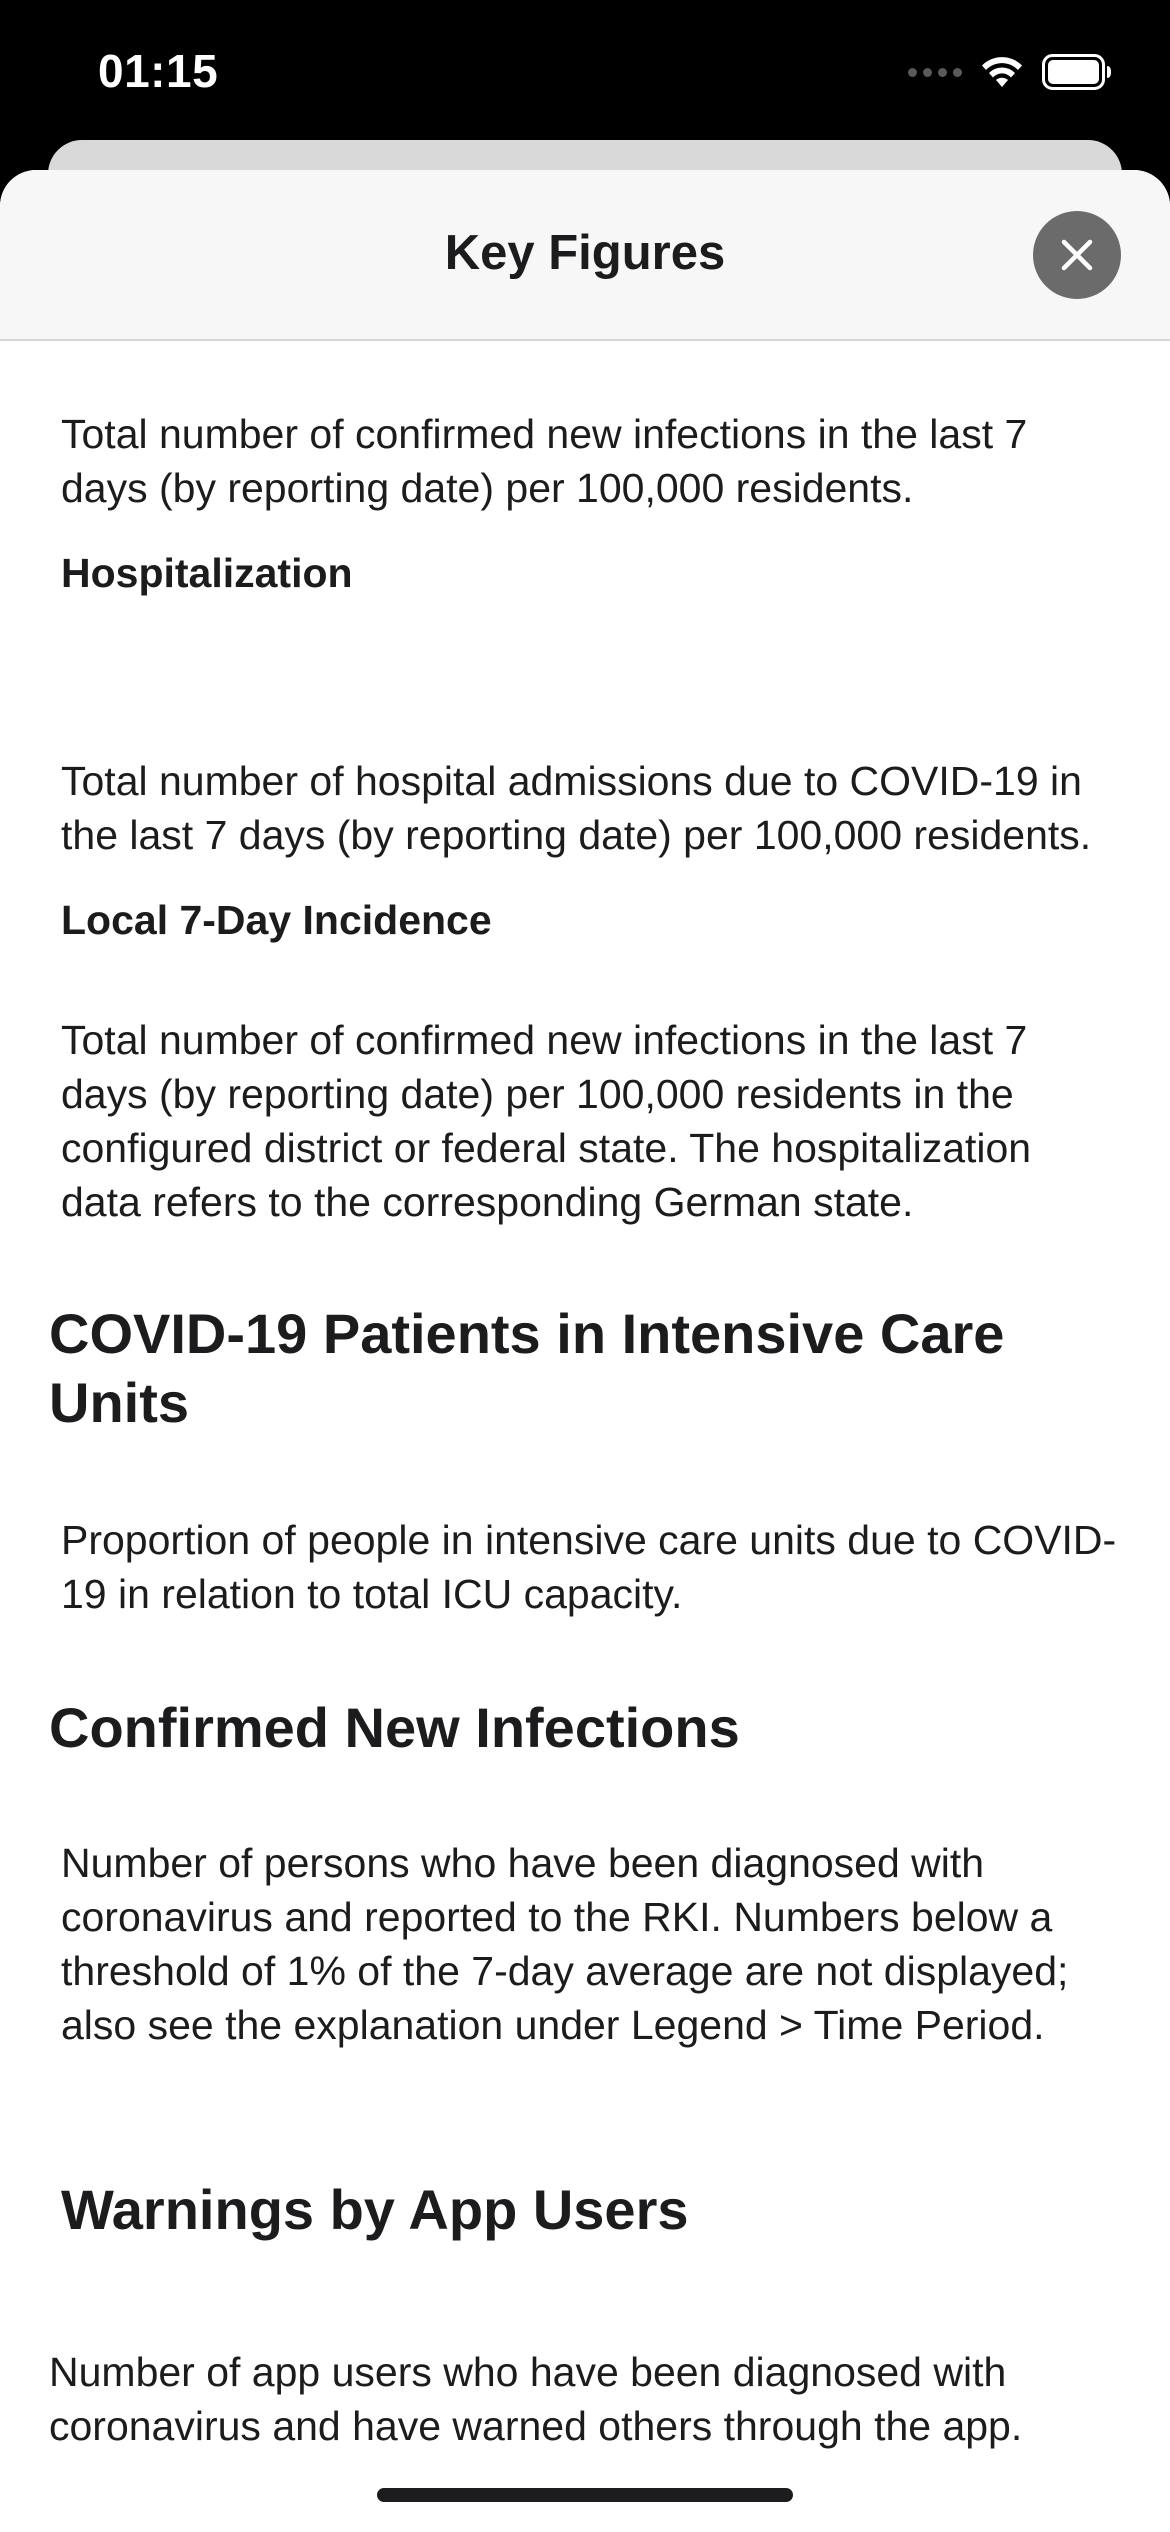  I want to click on close-icon, so click(1077, 255).